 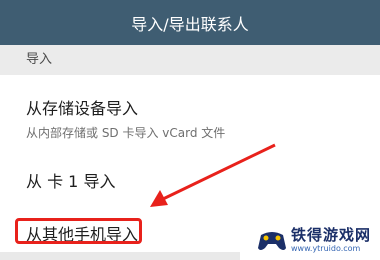 I want to click on watermark-title: 铁得游戏网, so click(x=331, y=235).